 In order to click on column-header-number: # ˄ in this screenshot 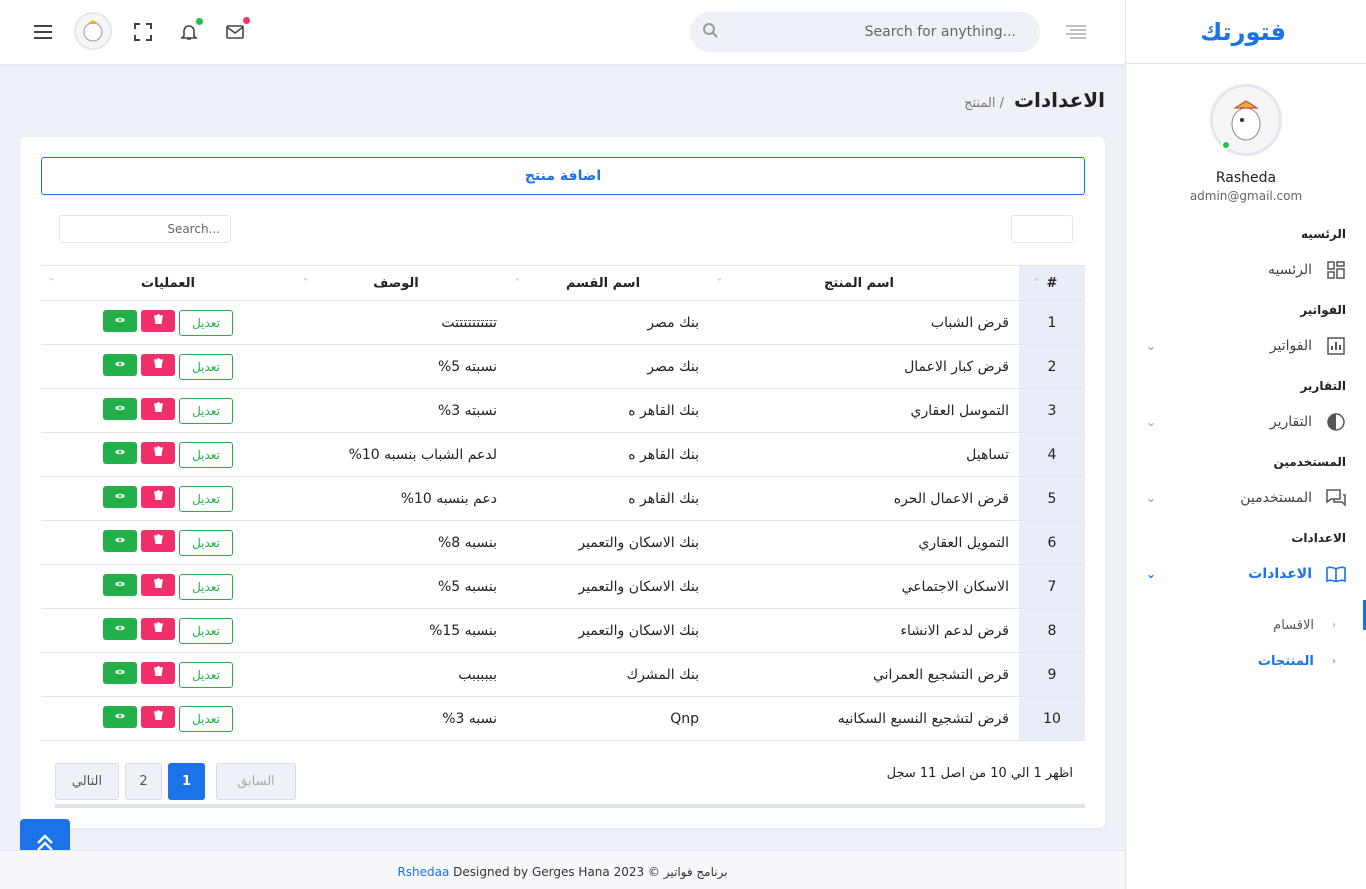, I will do `click(1052, 283)`.